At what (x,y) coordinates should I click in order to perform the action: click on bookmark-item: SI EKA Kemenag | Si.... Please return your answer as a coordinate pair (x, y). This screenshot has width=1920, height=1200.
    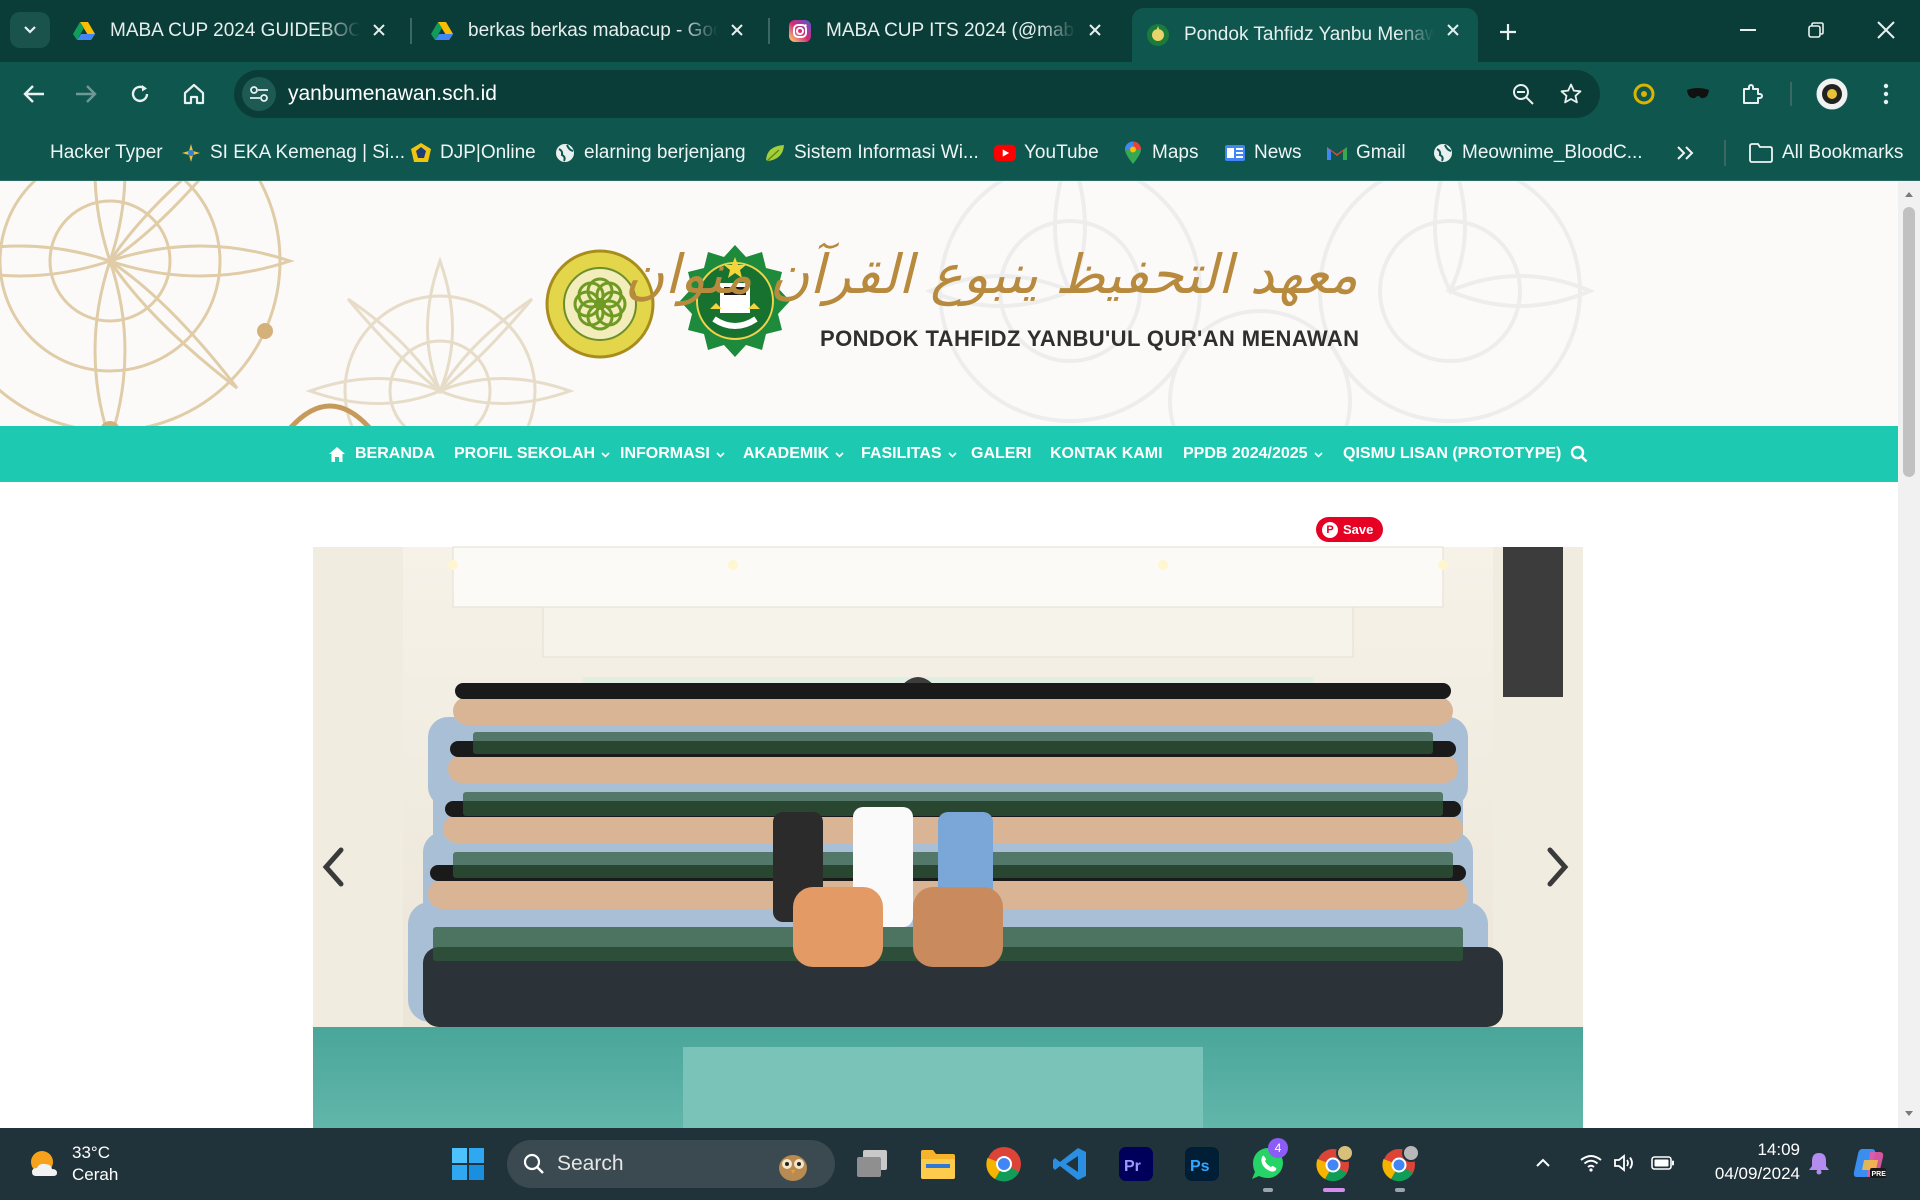
    Looking at the image, I should click on (292, 153).